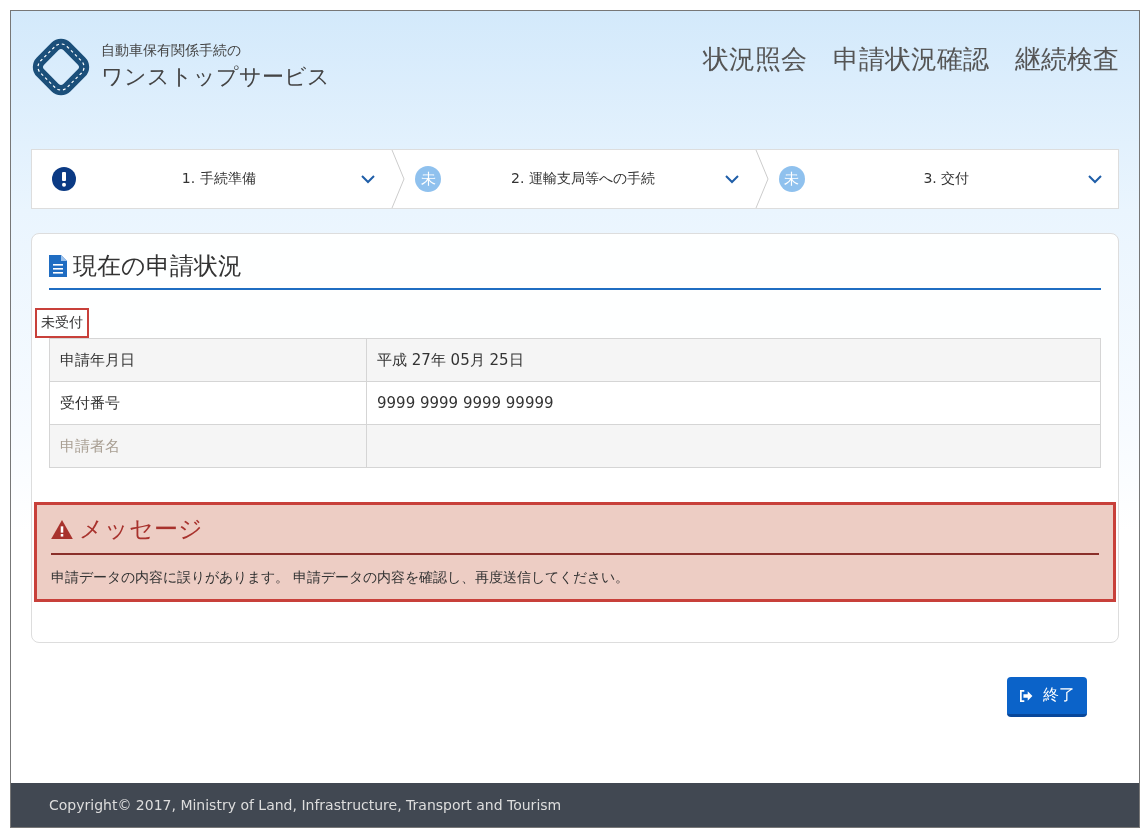 The image size is (1148, 836). Describe the element at coordinates (157, 266) in the screenshot. I see `section-title: 現在の申請状況` at that location.